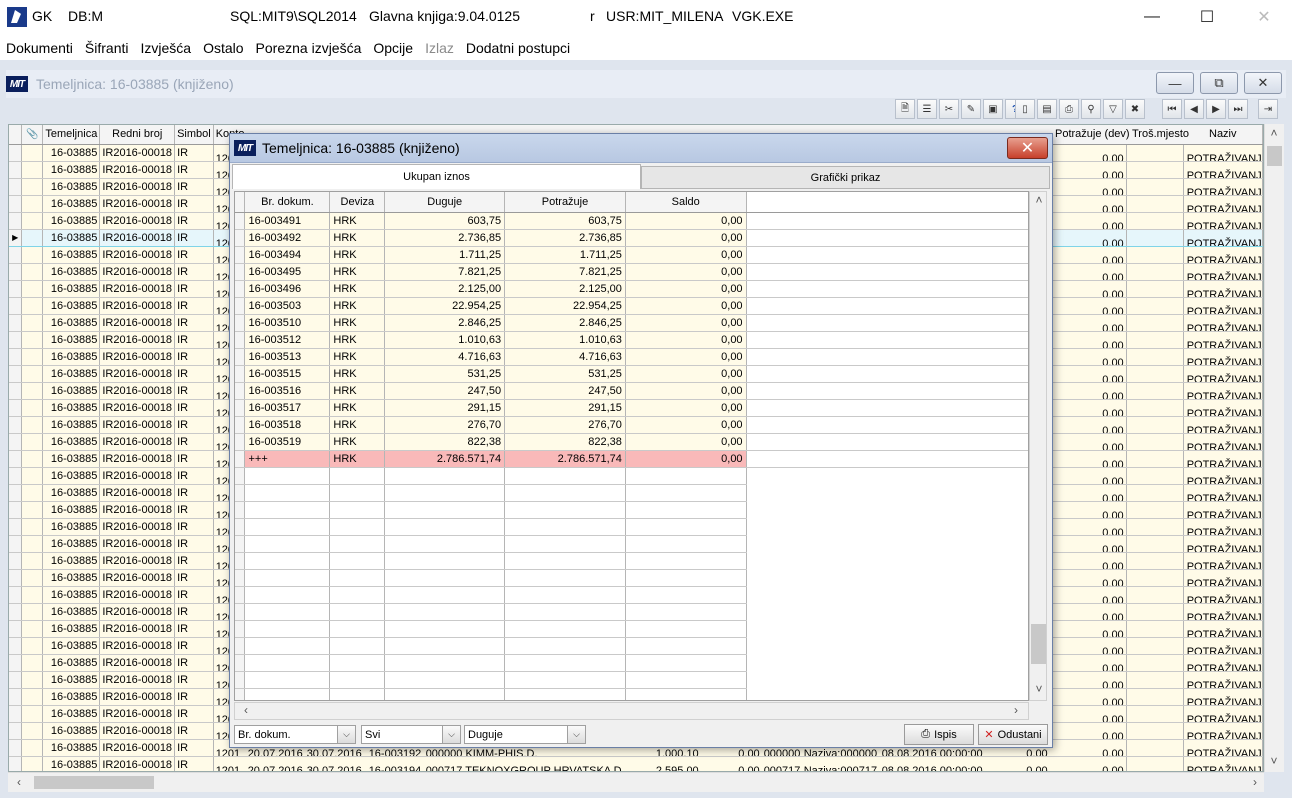  Describe the element at coordinates (287, 221) in the screenshot. I see `cell-br-dokum: 16-003491` at that location.